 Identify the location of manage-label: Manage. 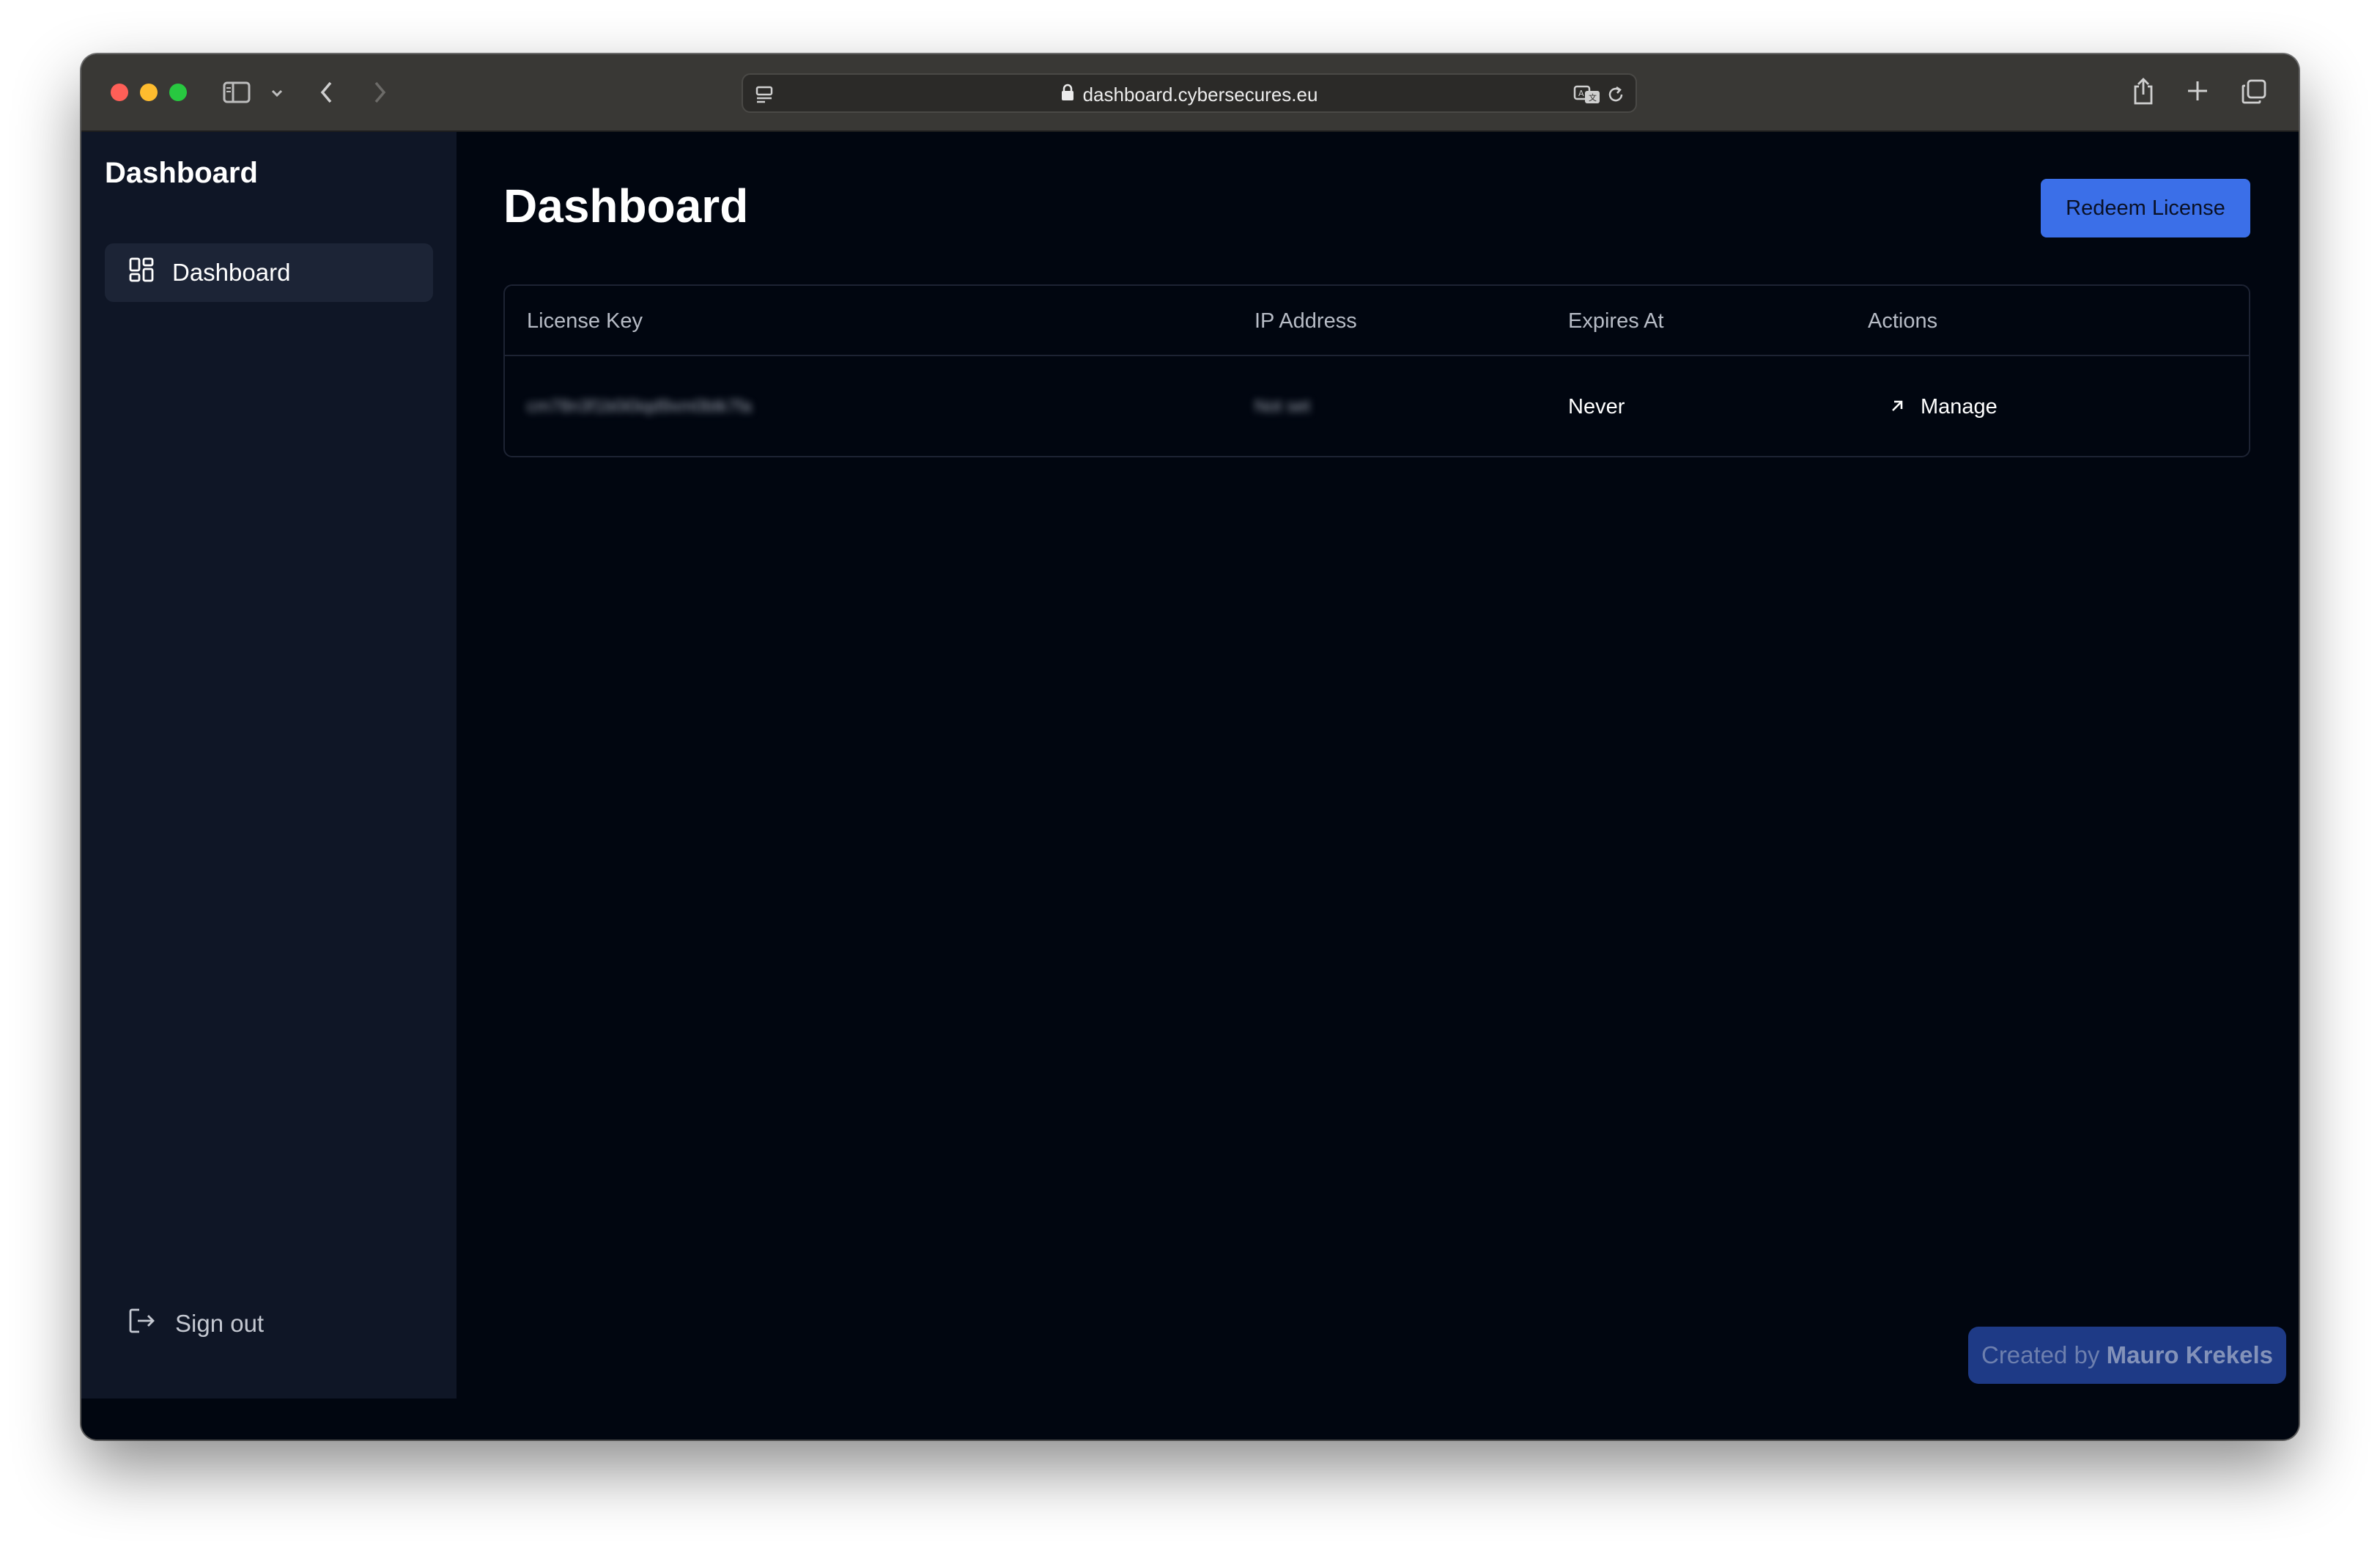
(1959, 406).